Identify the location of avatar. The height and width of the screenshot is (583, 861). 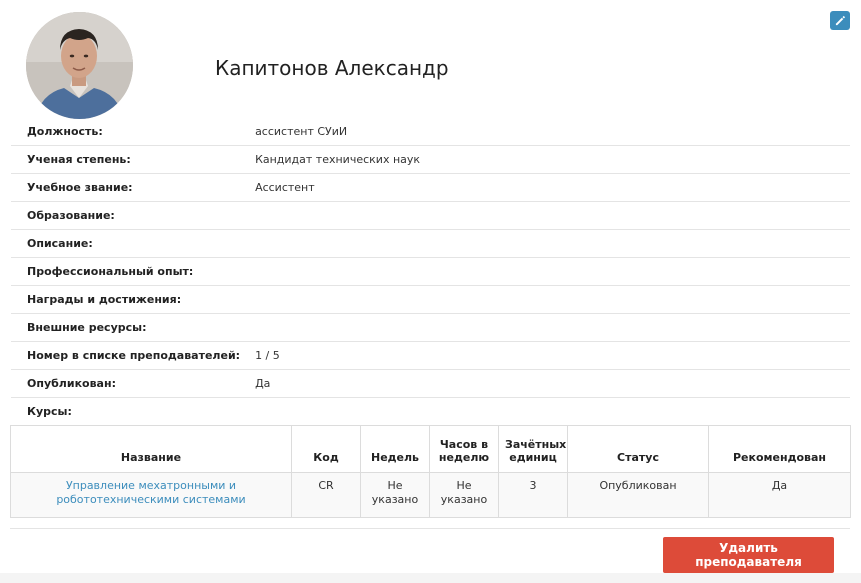
(79, 65).